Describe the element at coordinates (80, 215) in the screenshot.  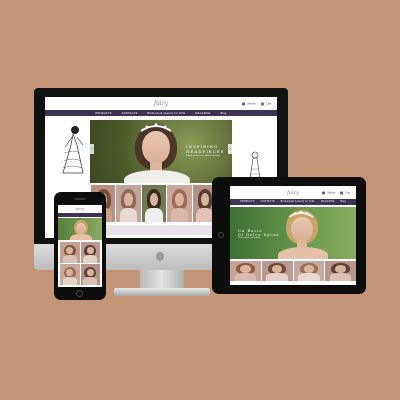
I see `phone-nav` at that location.